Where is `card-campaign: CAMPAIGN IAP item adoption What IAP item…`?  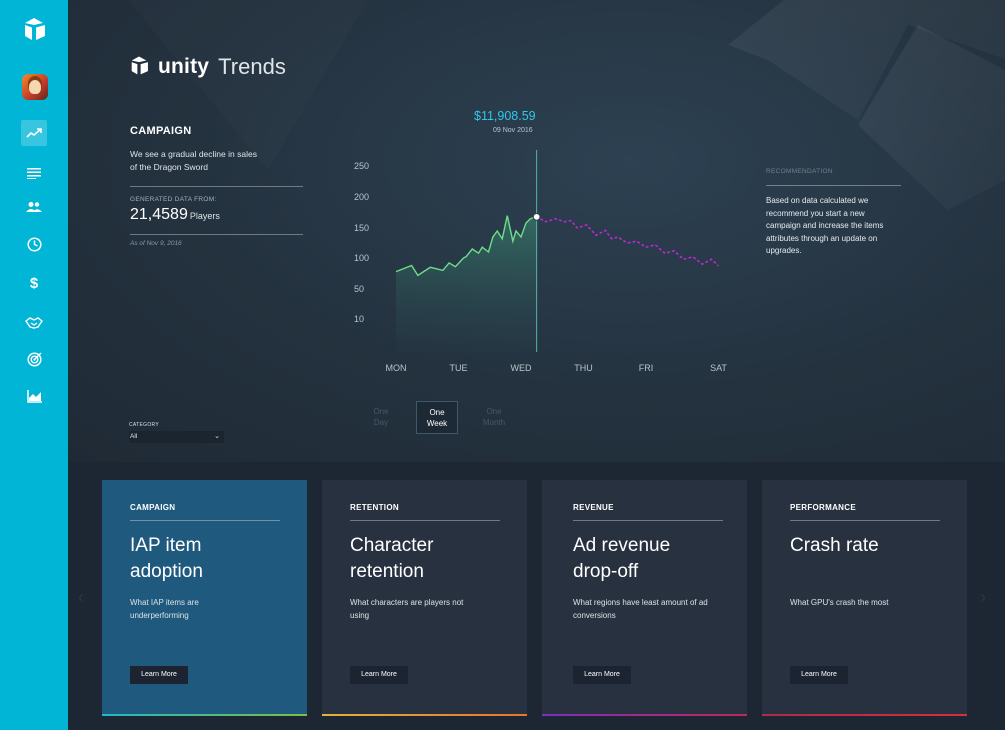 card-campaign: CAMPAIGN IAP item adoption What IAP item… is located at coordinates (204, 598).